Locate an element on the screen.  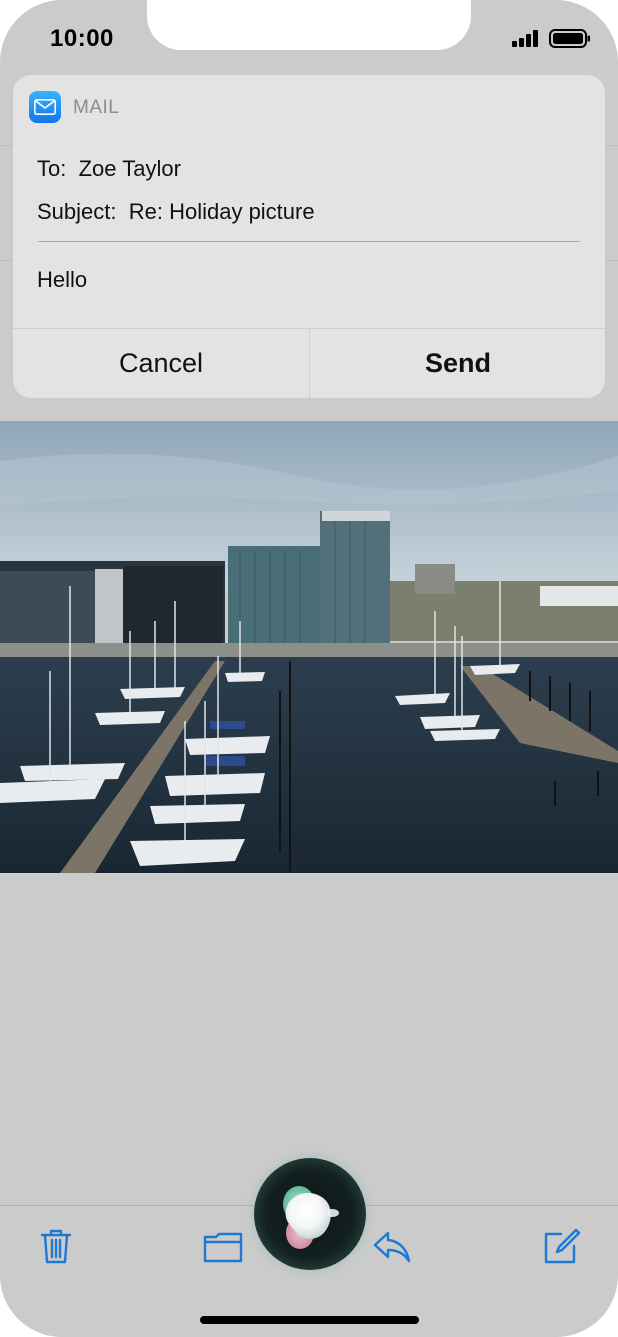
message-body: Hello is located at coordinates (62, 280).